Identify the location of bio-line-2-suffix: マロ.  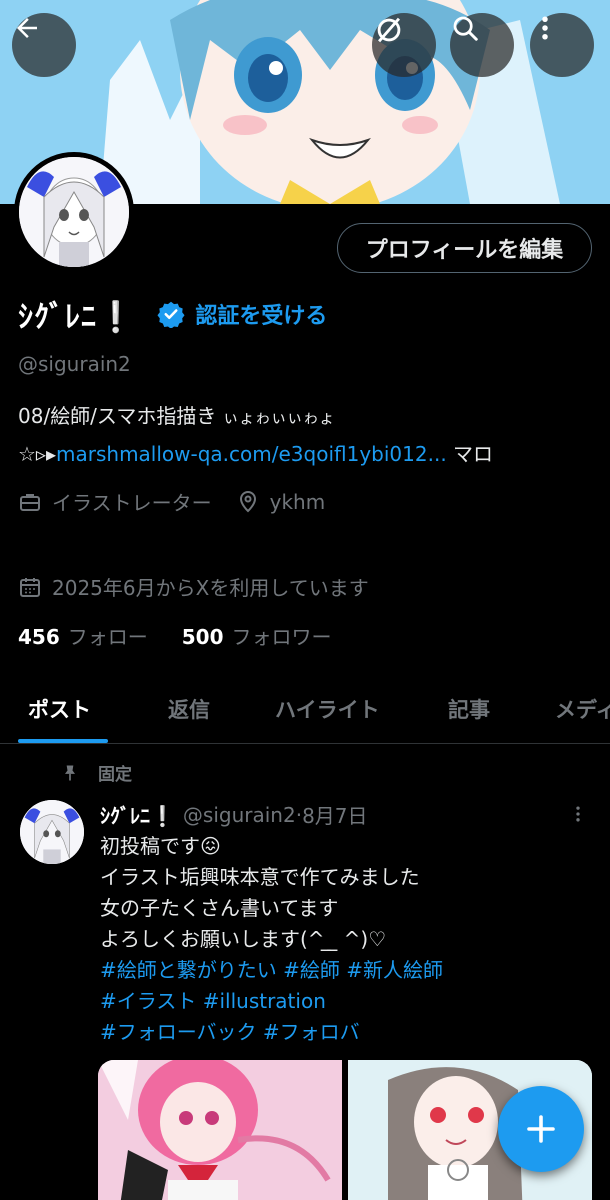
(470, 454).